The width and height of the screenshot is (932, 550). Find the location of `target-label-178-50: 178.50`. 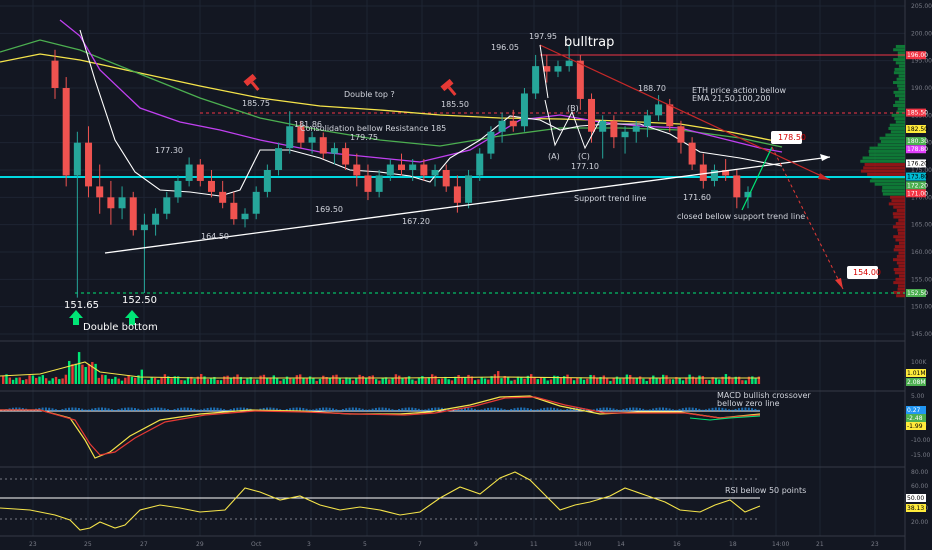

target-label-178-50: 178.50 is located at coordinates (792, 137).